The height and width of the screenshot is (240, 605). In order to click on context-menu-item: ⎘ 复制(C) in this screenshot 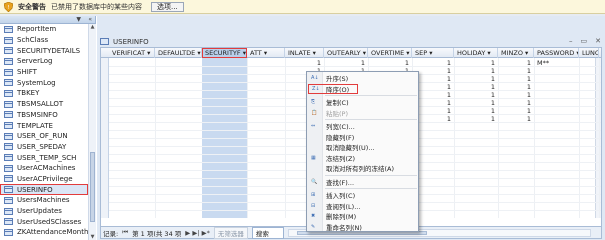, I will do `click(362, 102)`.